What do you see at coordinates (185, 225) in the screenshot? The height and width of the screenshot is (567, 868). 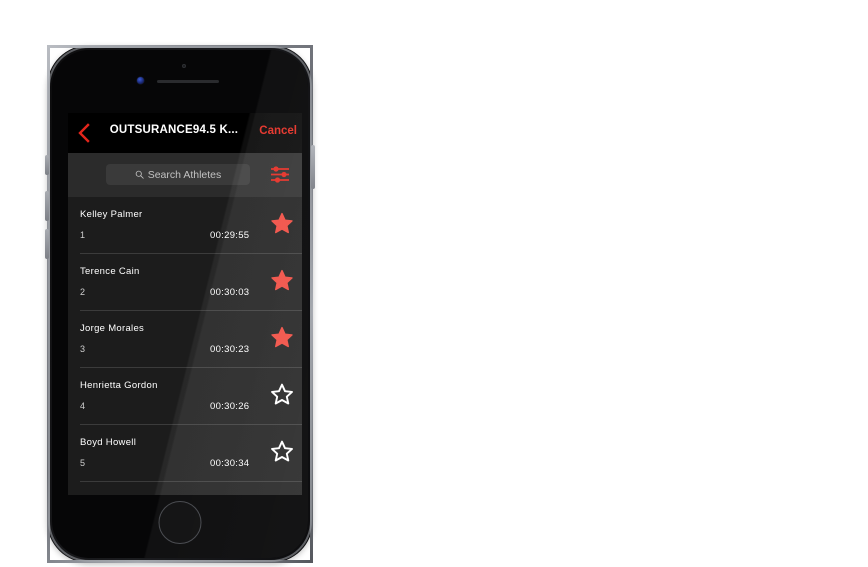 I see `list-item: Kelley Palmer 1 00:29:55` at bounding box center [185, 225].